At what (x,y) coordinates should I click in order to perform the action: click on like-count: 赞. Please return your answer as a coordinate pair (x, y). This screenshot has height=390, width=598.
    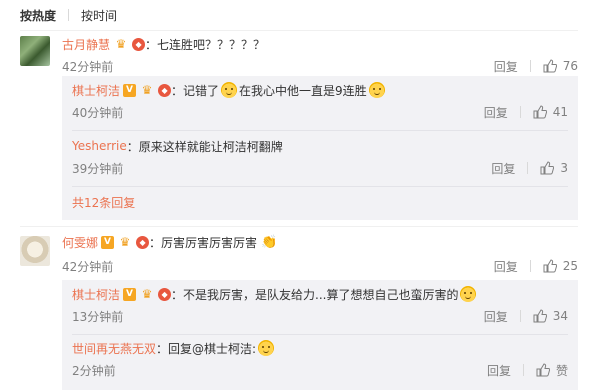
    Looking at the image, I should click on (561, 370).